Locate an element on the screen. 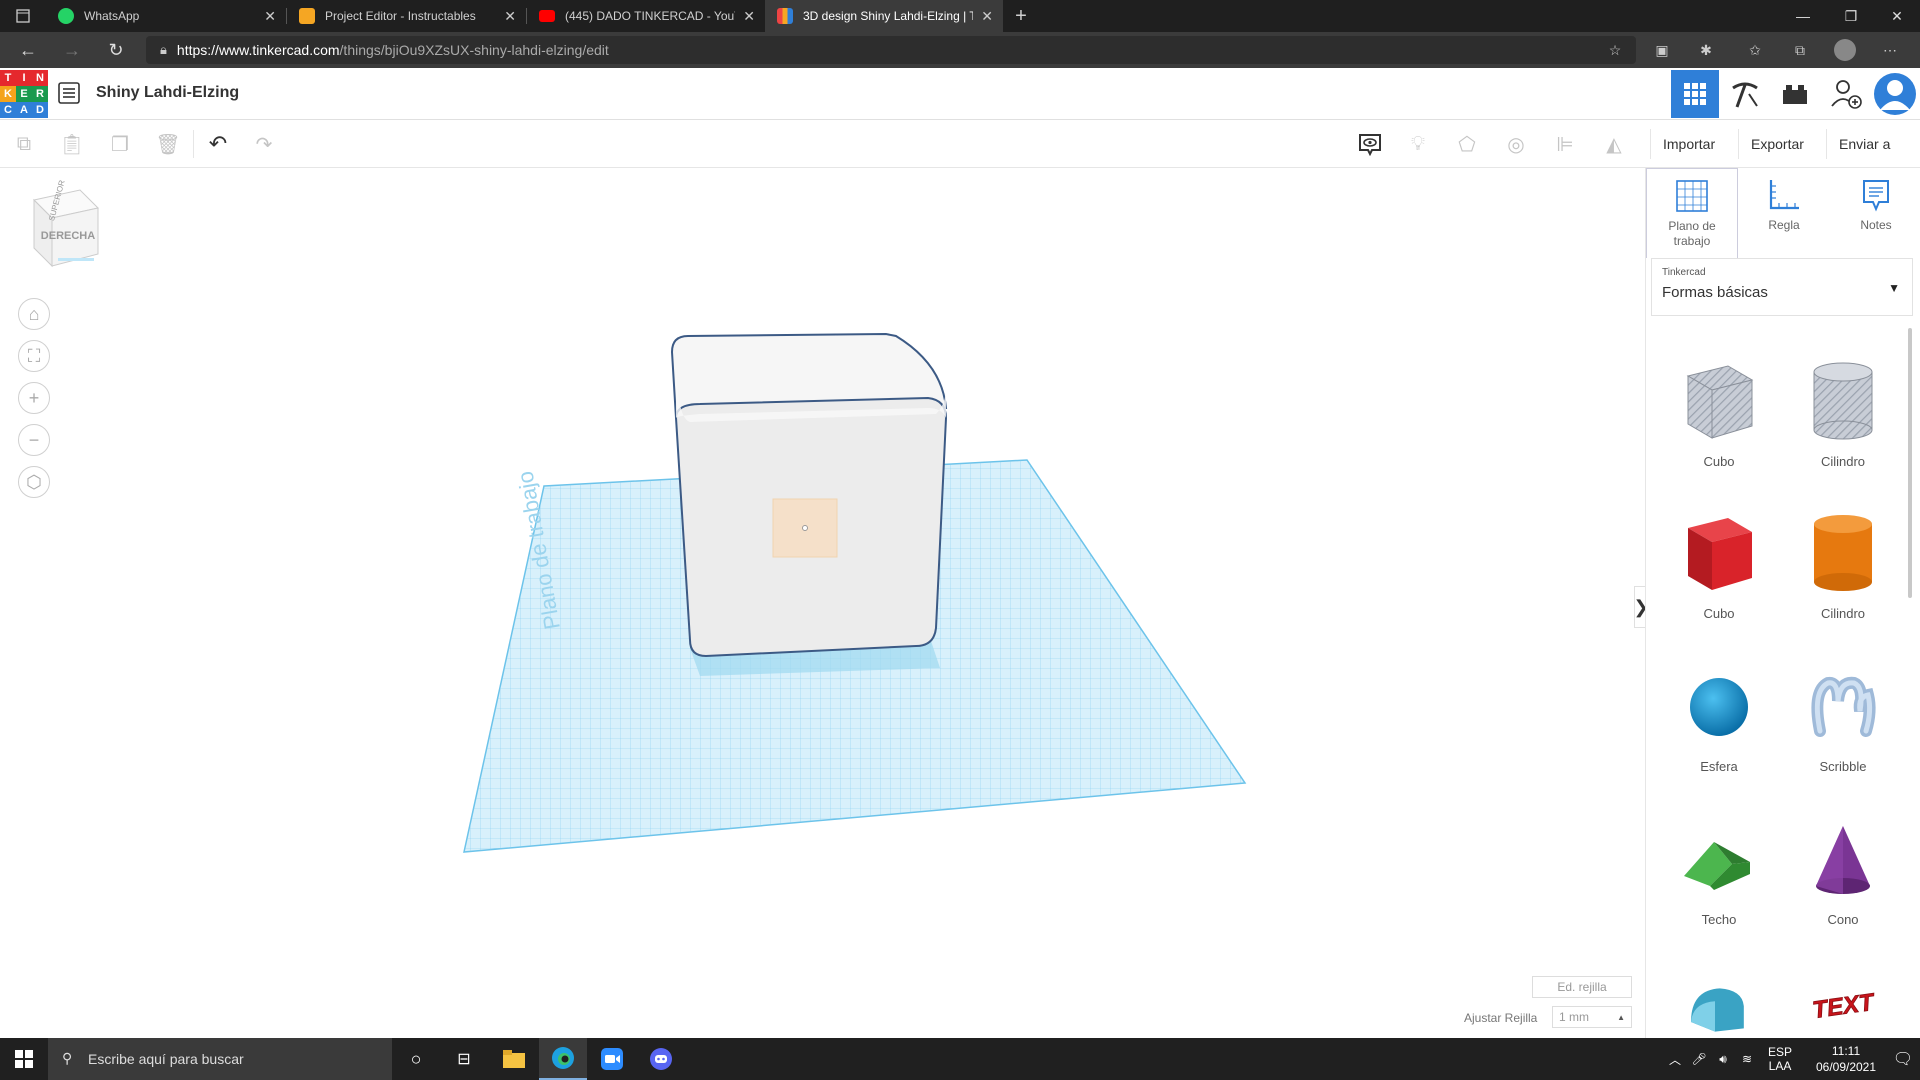  volume-icon: 🔊︎ is located at coordinates (1723, 1059).